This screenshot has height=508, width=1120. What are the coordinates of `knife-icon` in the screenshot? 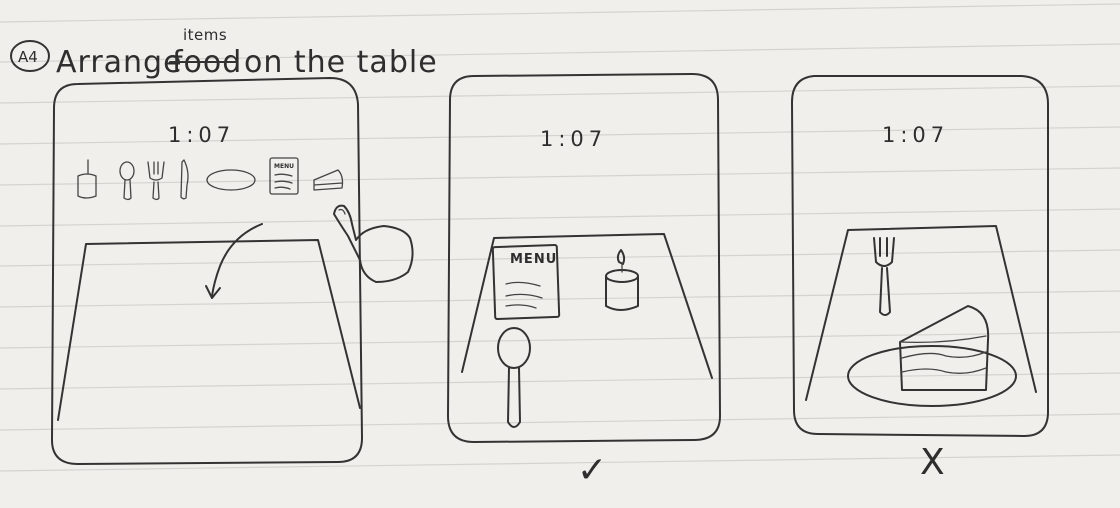 It's located at (184, 179).